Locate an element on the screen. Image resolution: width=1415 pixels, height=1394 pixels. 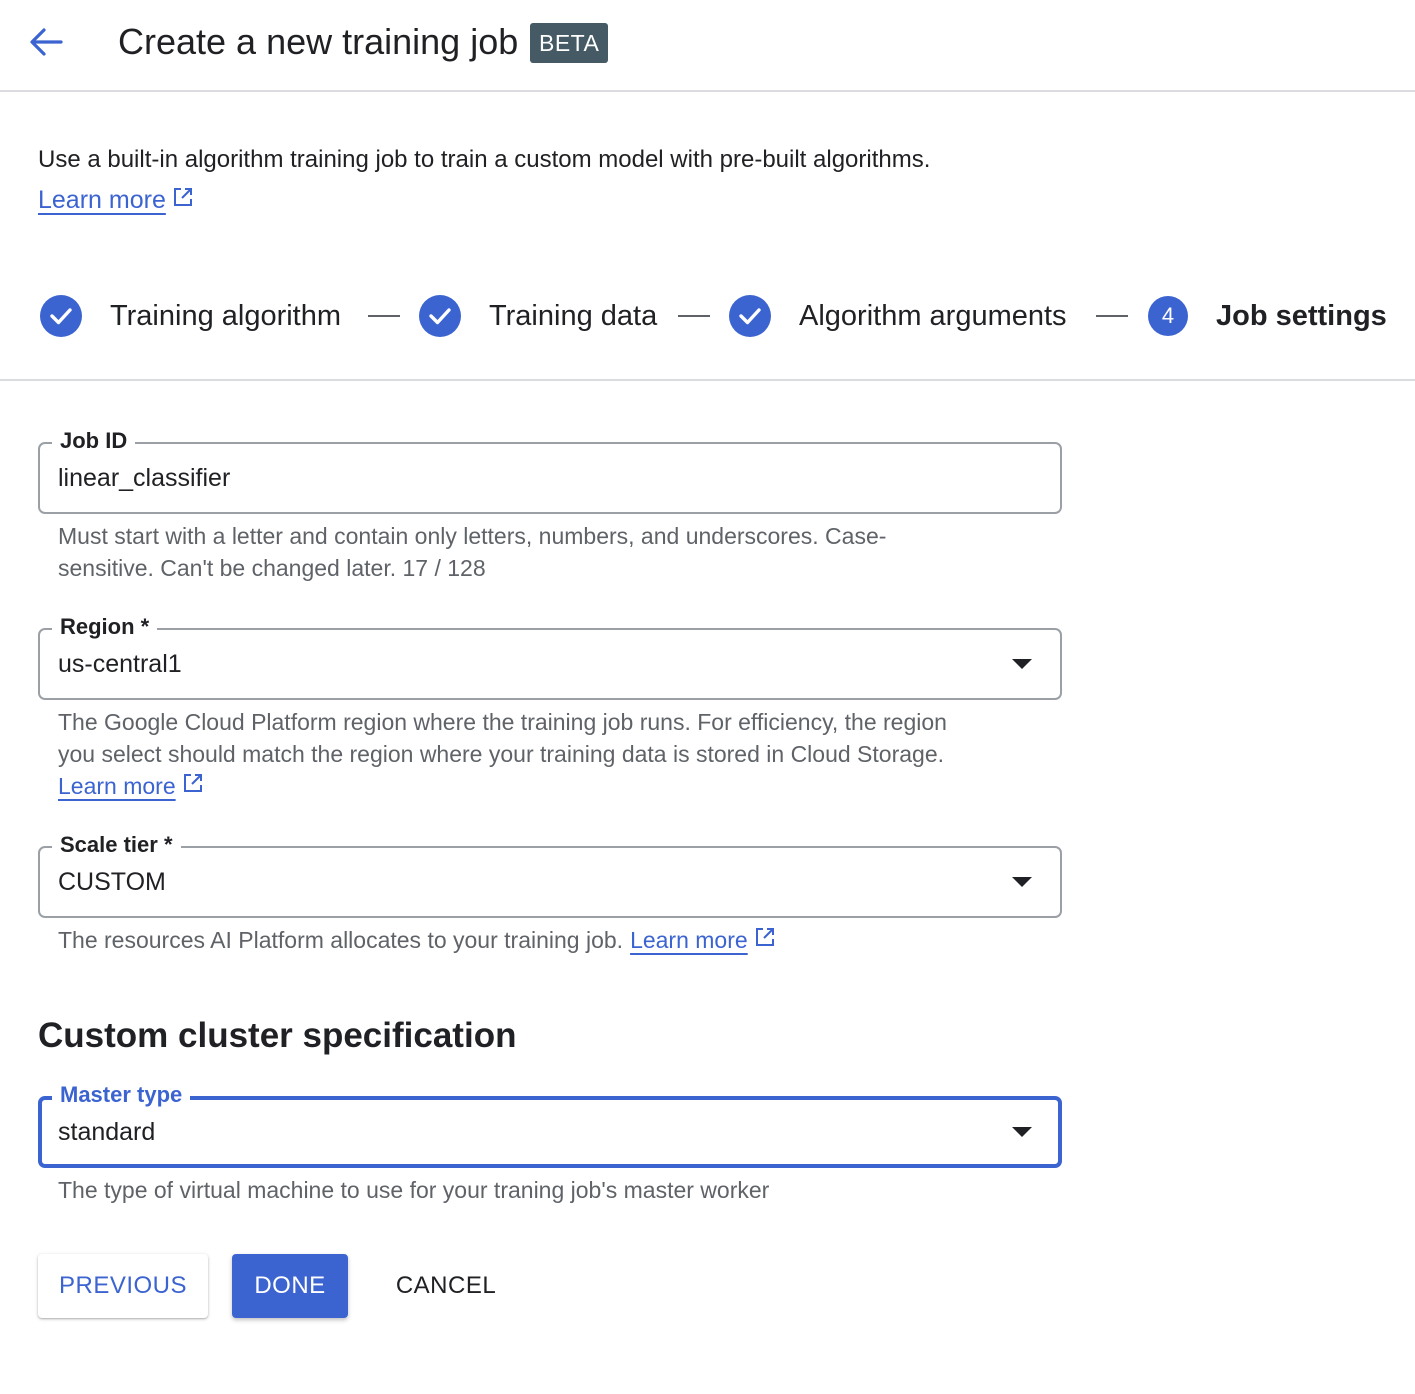
step-job-settings: 4 Job settings is located at coordinates (1267, 316).